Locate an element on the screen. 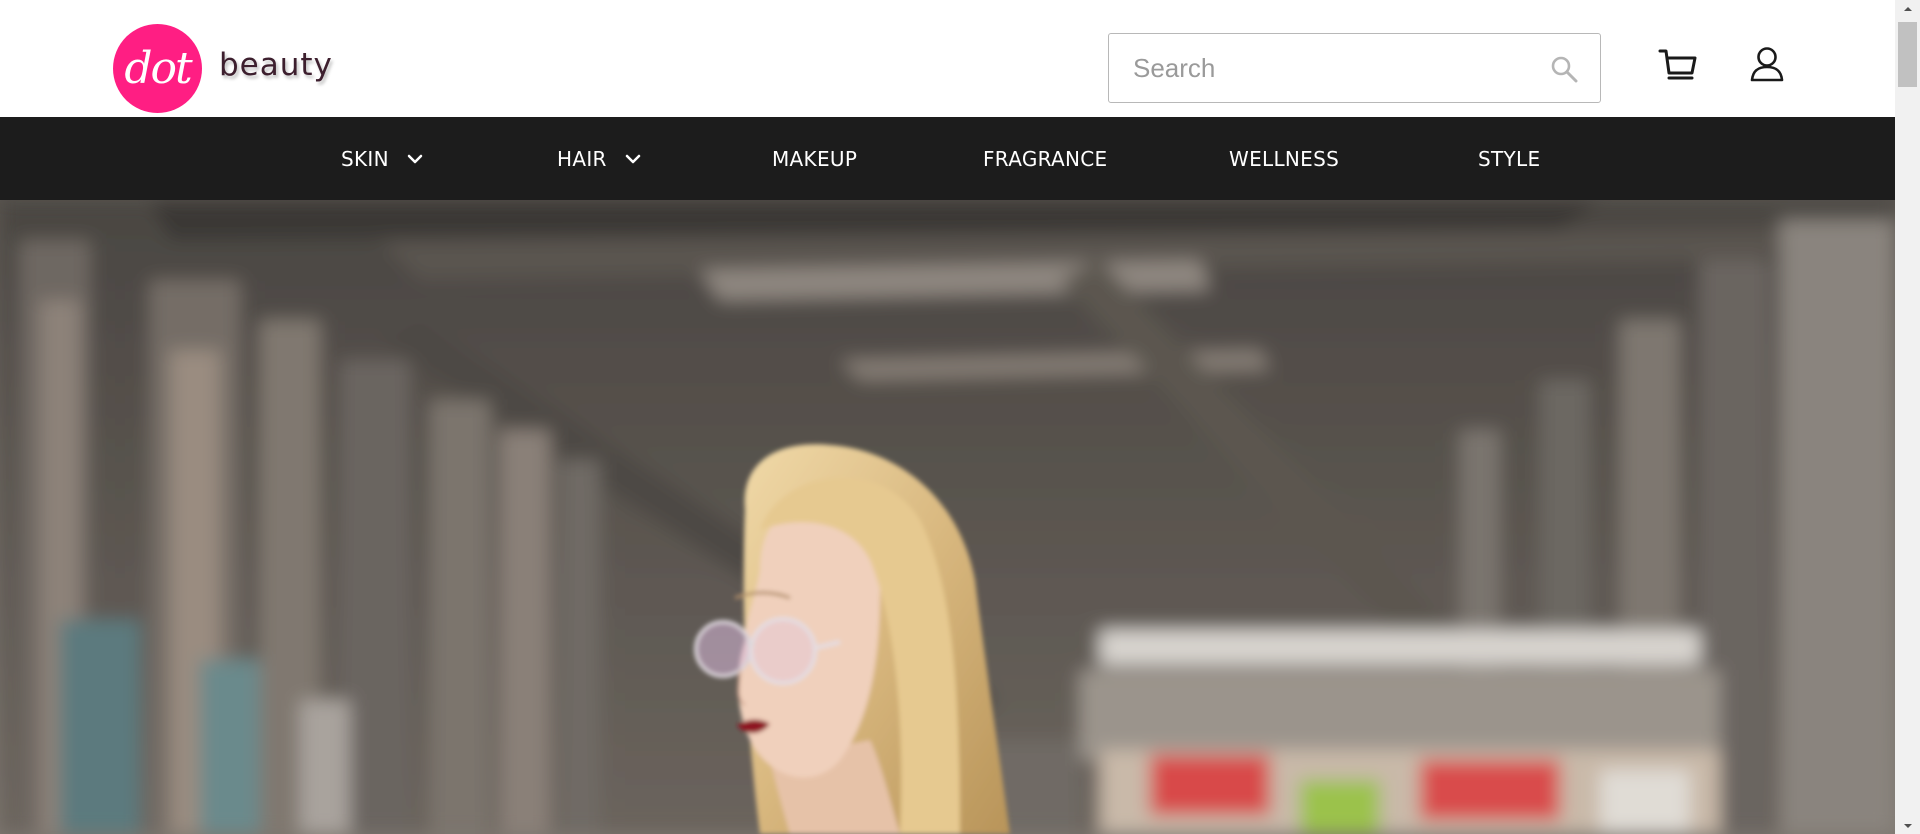  nav-item-label: WELLNESS is located at coordinates (1284, 158).